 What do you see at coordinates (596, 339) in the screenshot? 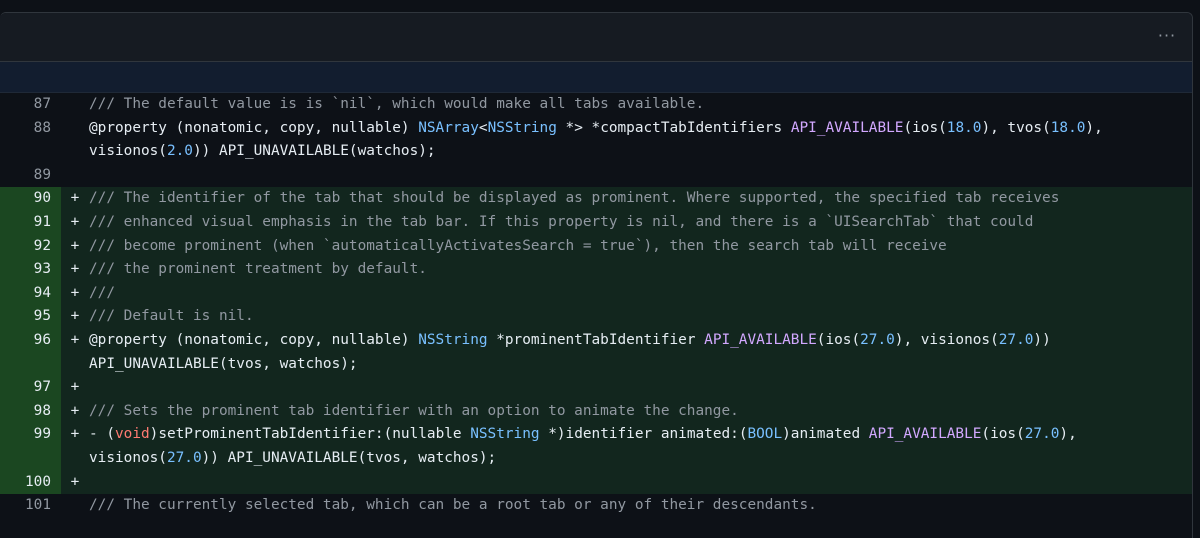
I see `code-token: *prominentTabIdentifier` at bounding box center [596, 339].